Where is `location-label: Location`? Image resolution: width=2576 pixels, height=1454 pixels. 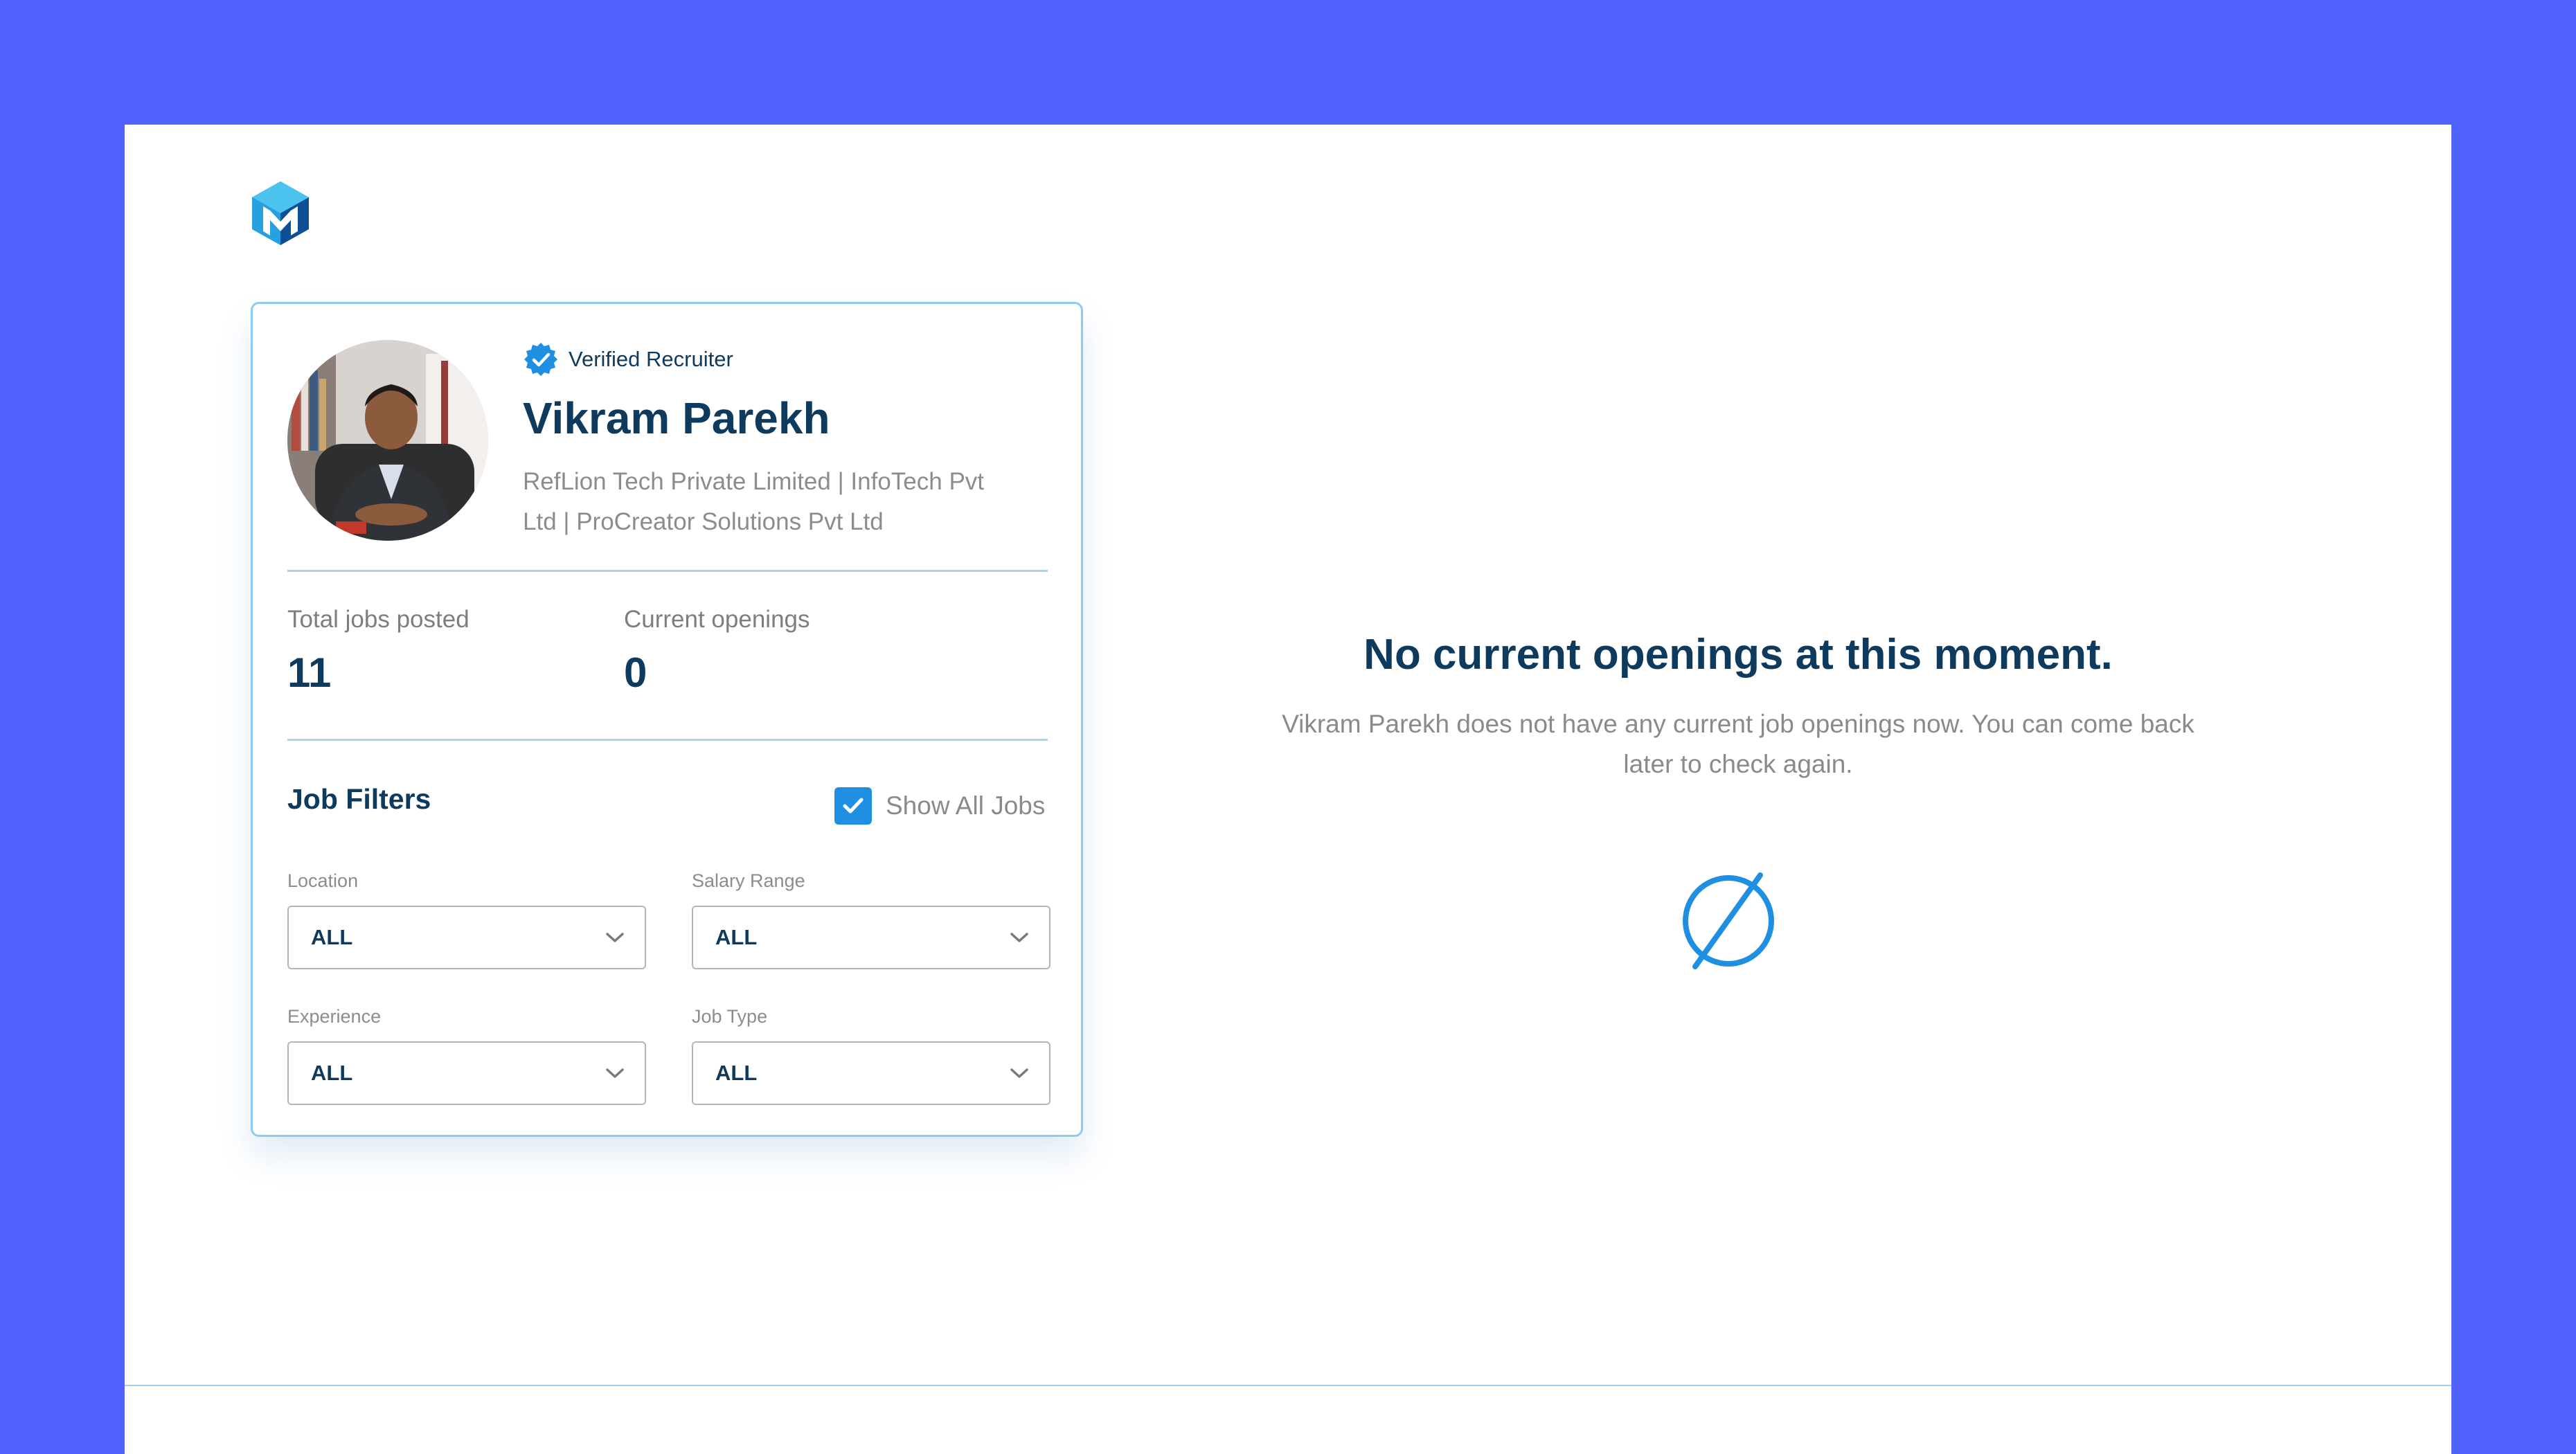 location-label: Location is located at coordinates (323, 881).